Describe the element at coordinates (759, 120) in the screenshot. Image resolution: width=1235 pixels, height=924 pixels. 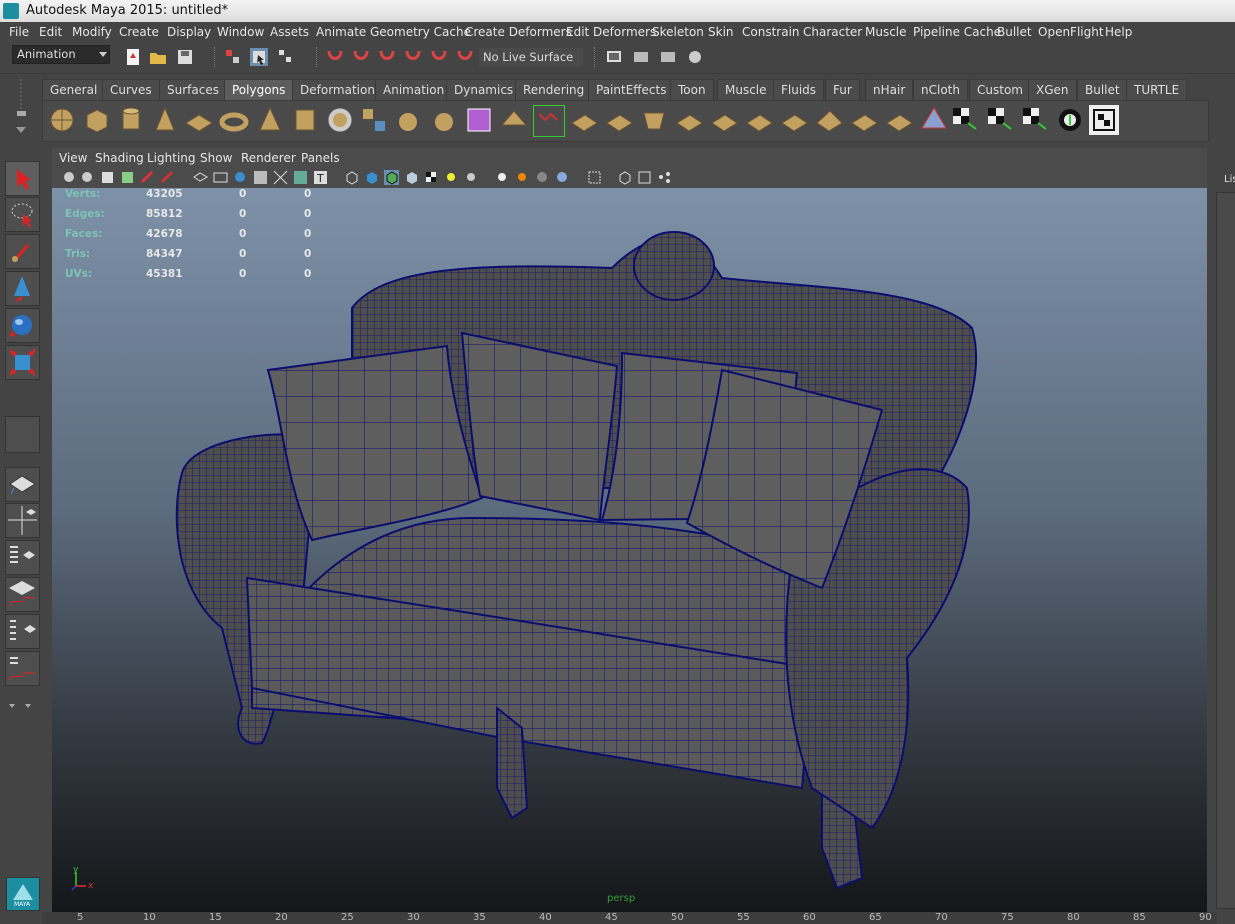
I see `merge-icon` at that location.